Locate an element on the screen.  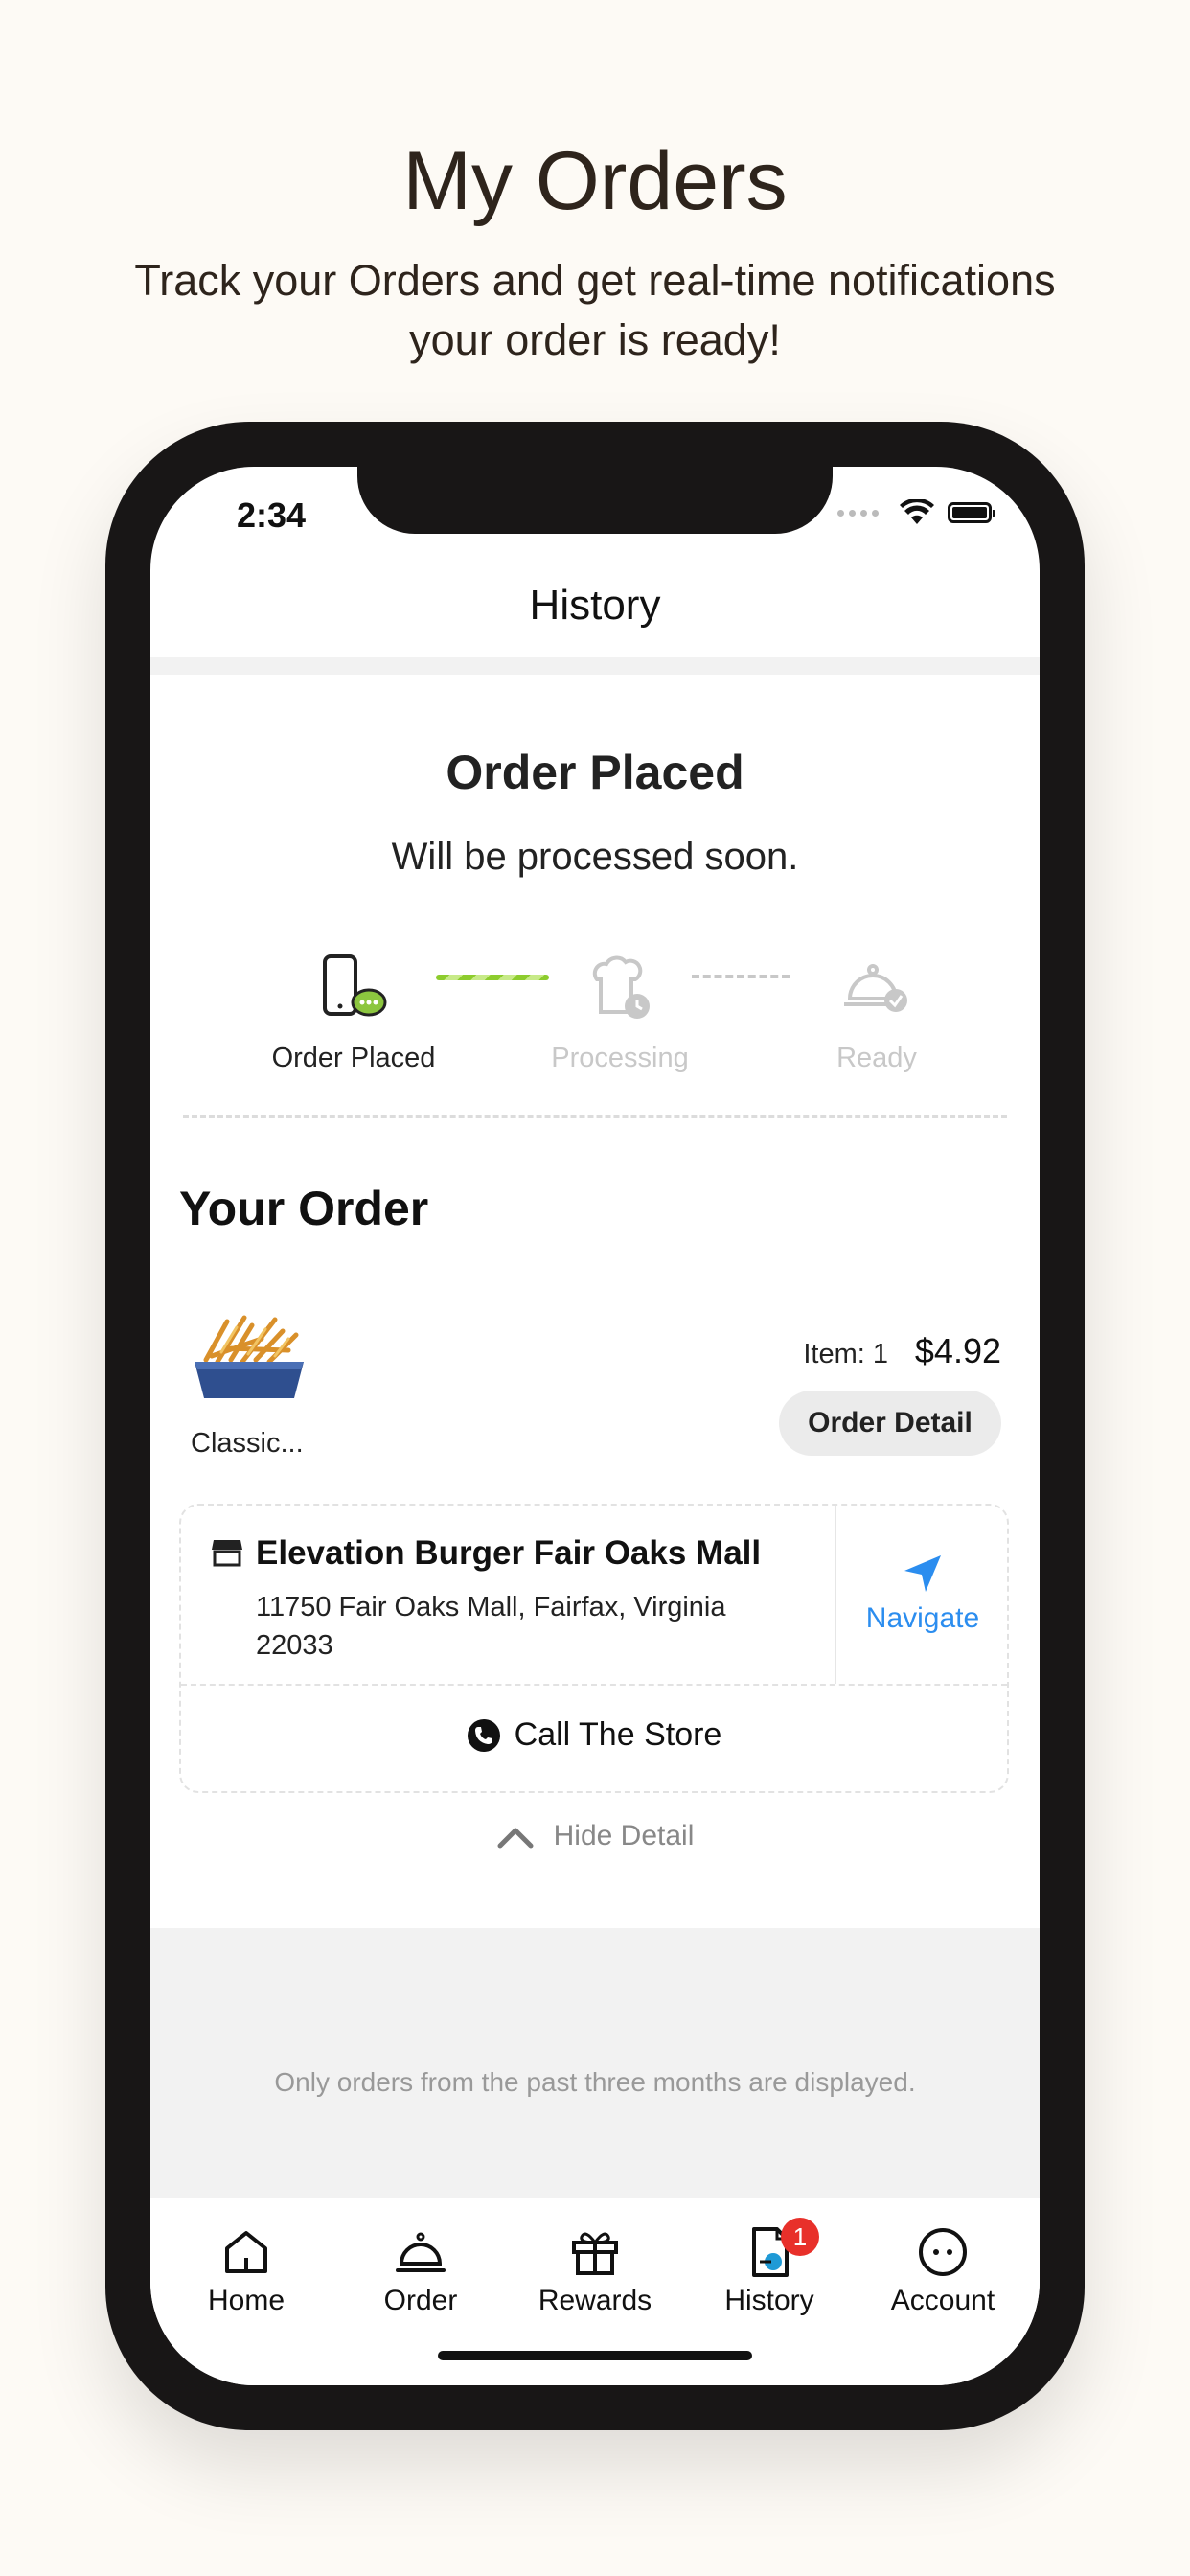
tab-account: Account is located at coordinates (943, 2271).